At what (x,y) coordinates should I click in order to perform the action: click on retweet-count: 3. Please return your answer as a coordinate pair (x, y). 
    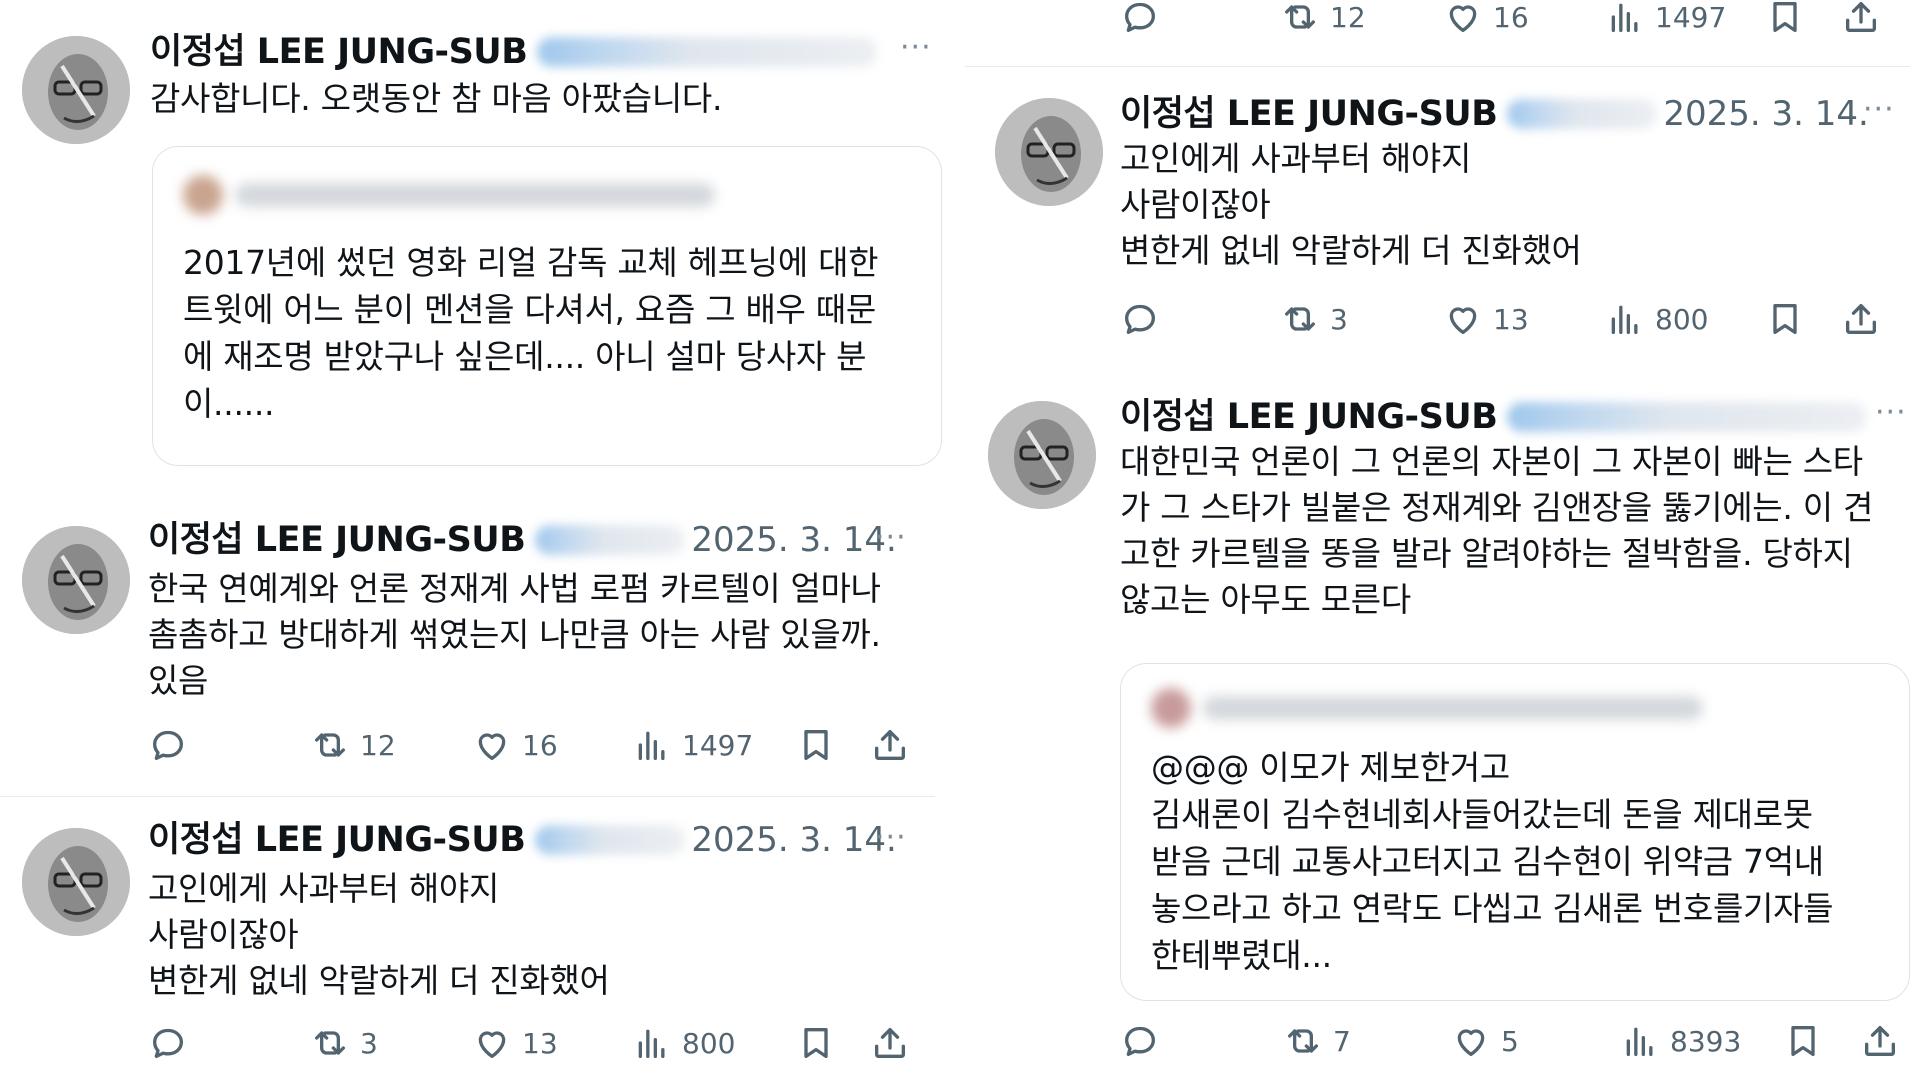
    Looking at the image, I should click on (1339, 319).